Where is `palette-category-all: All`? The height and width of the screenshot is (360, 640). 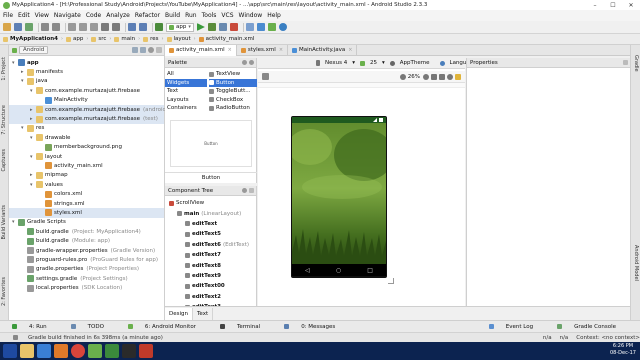 palette-category-all: All is located at coordinates (186, 74).